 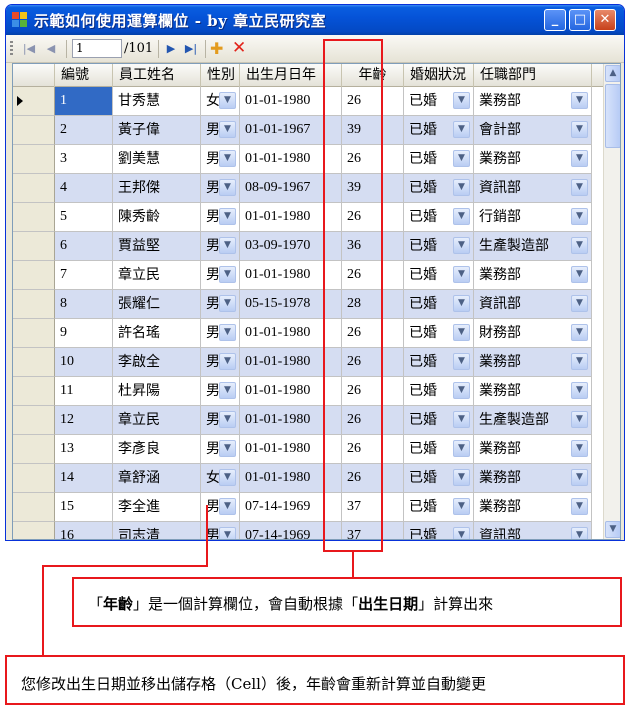 What do you see at coordinates (555, 20) in the screenshot?
I see `minimize-button: _` at bounding box center [555, 20].